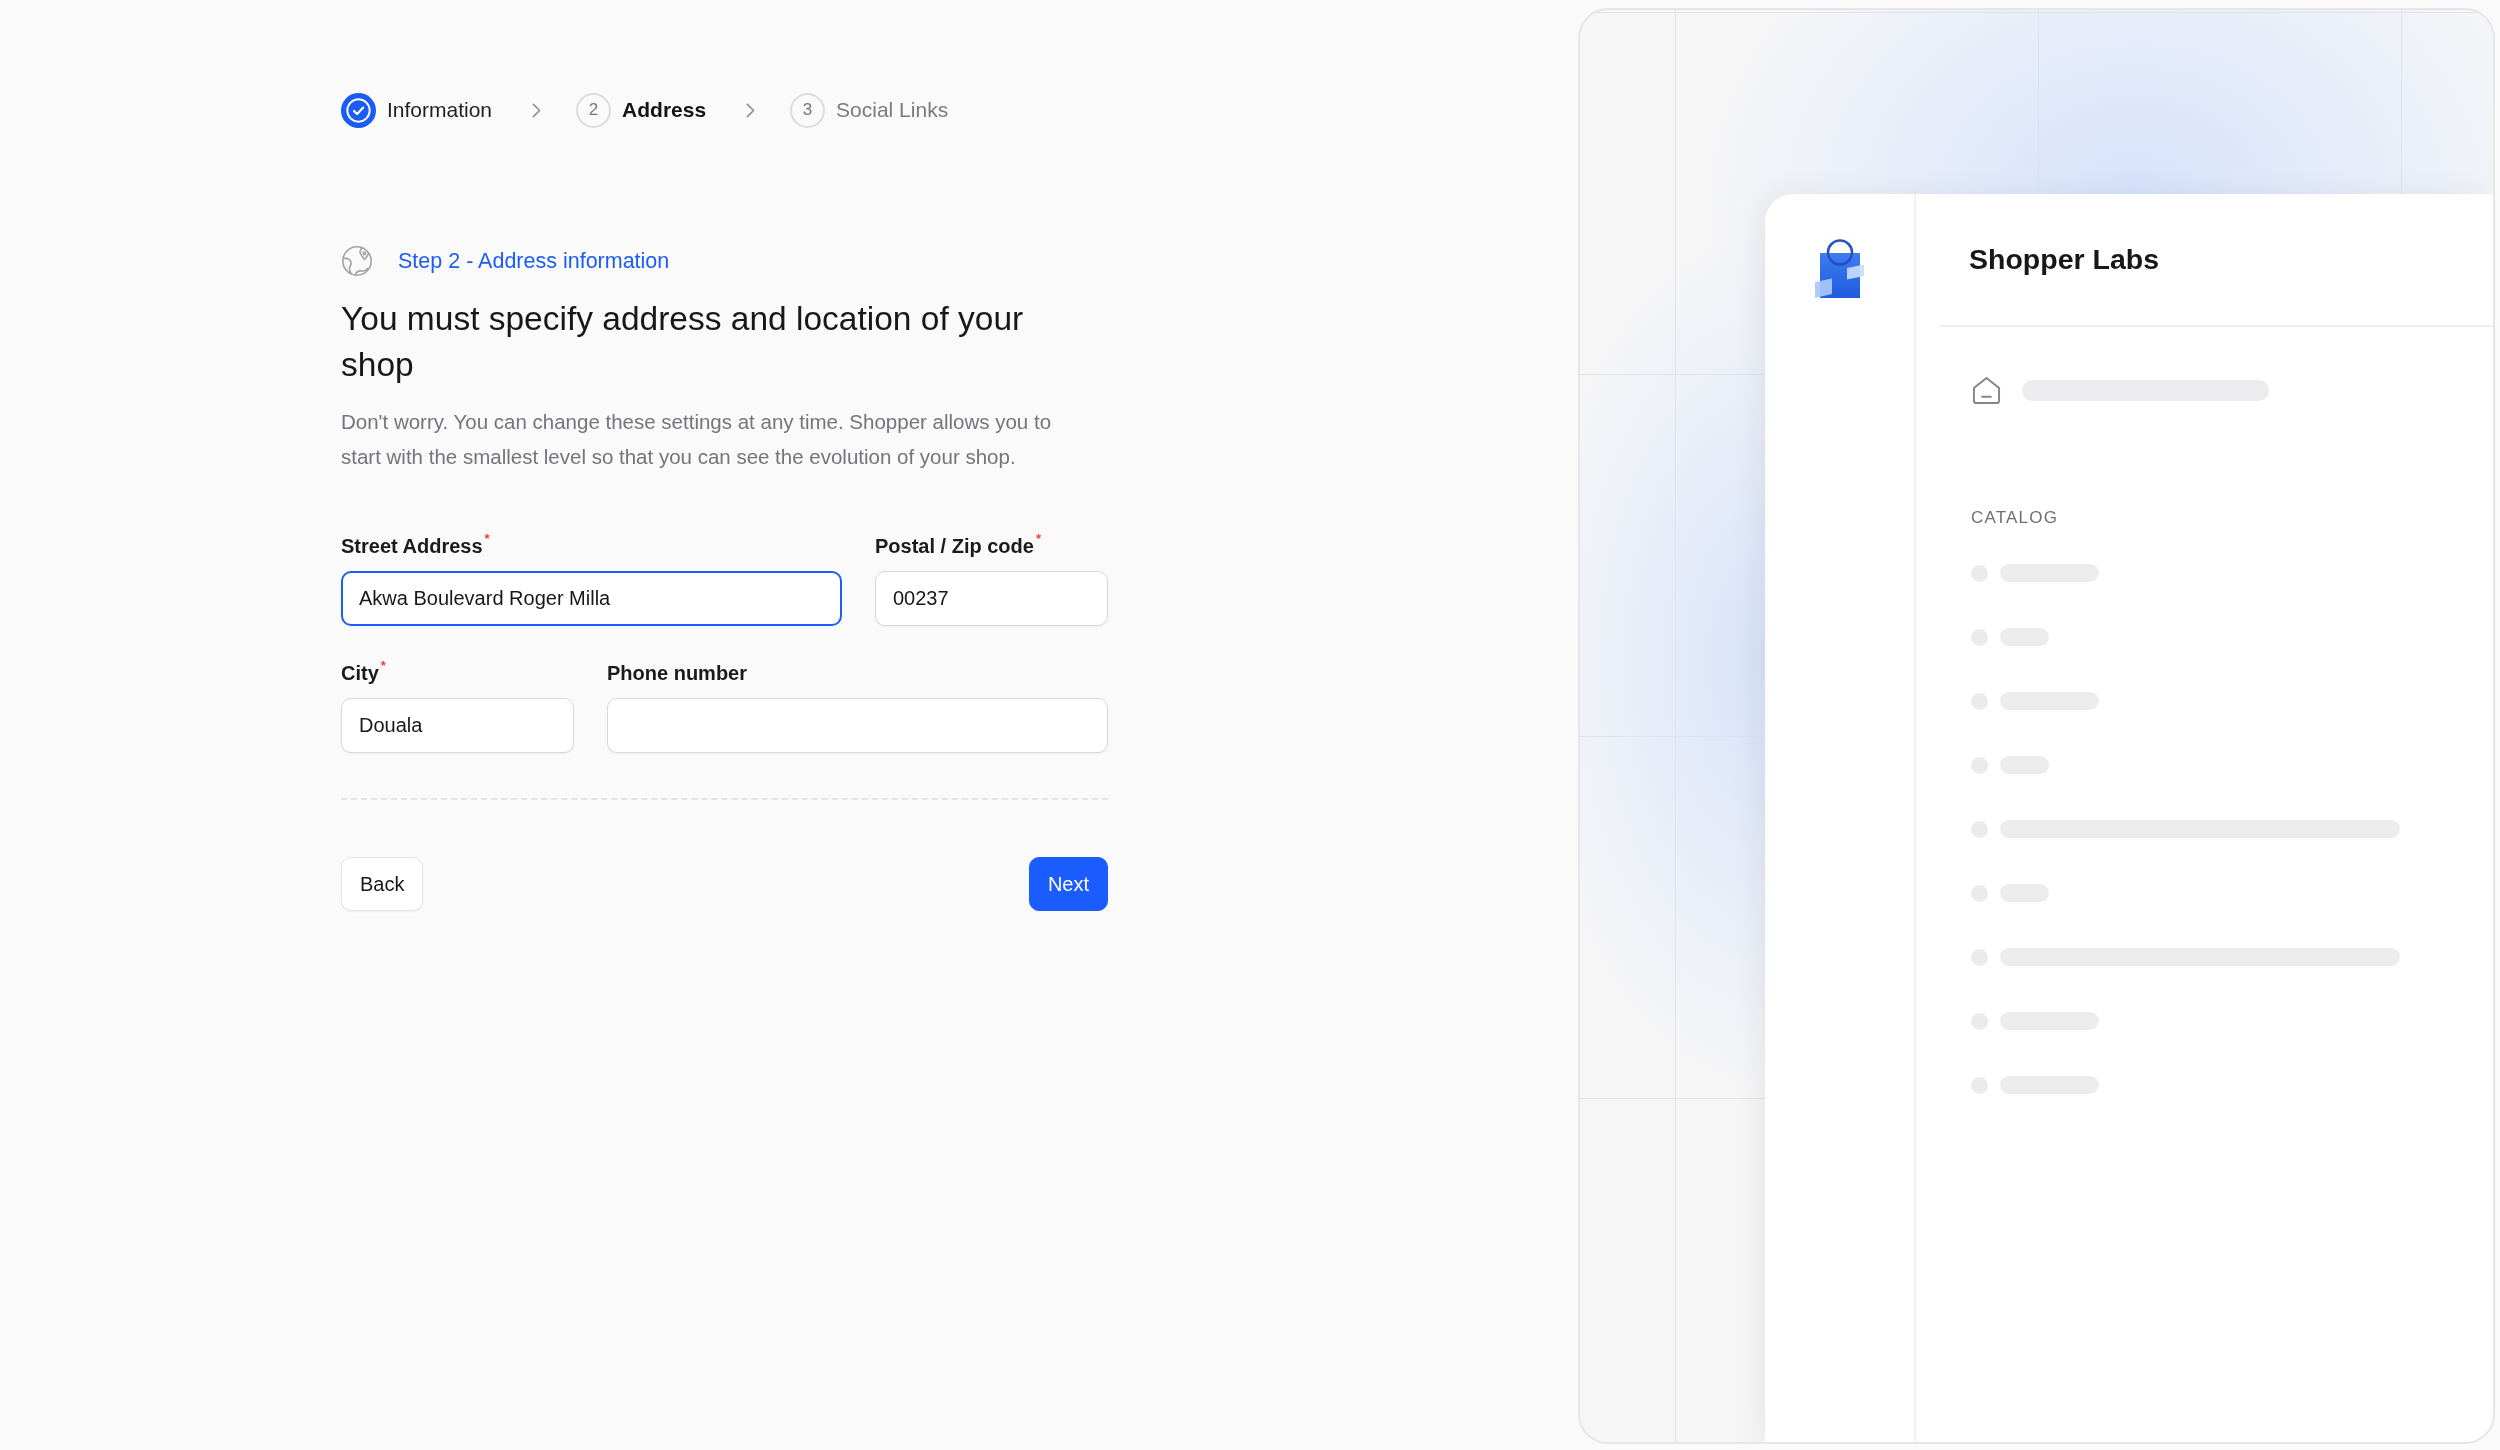 The image size is (2500, 1450). I want to click on primary-button: Next, so click(1068, 884).